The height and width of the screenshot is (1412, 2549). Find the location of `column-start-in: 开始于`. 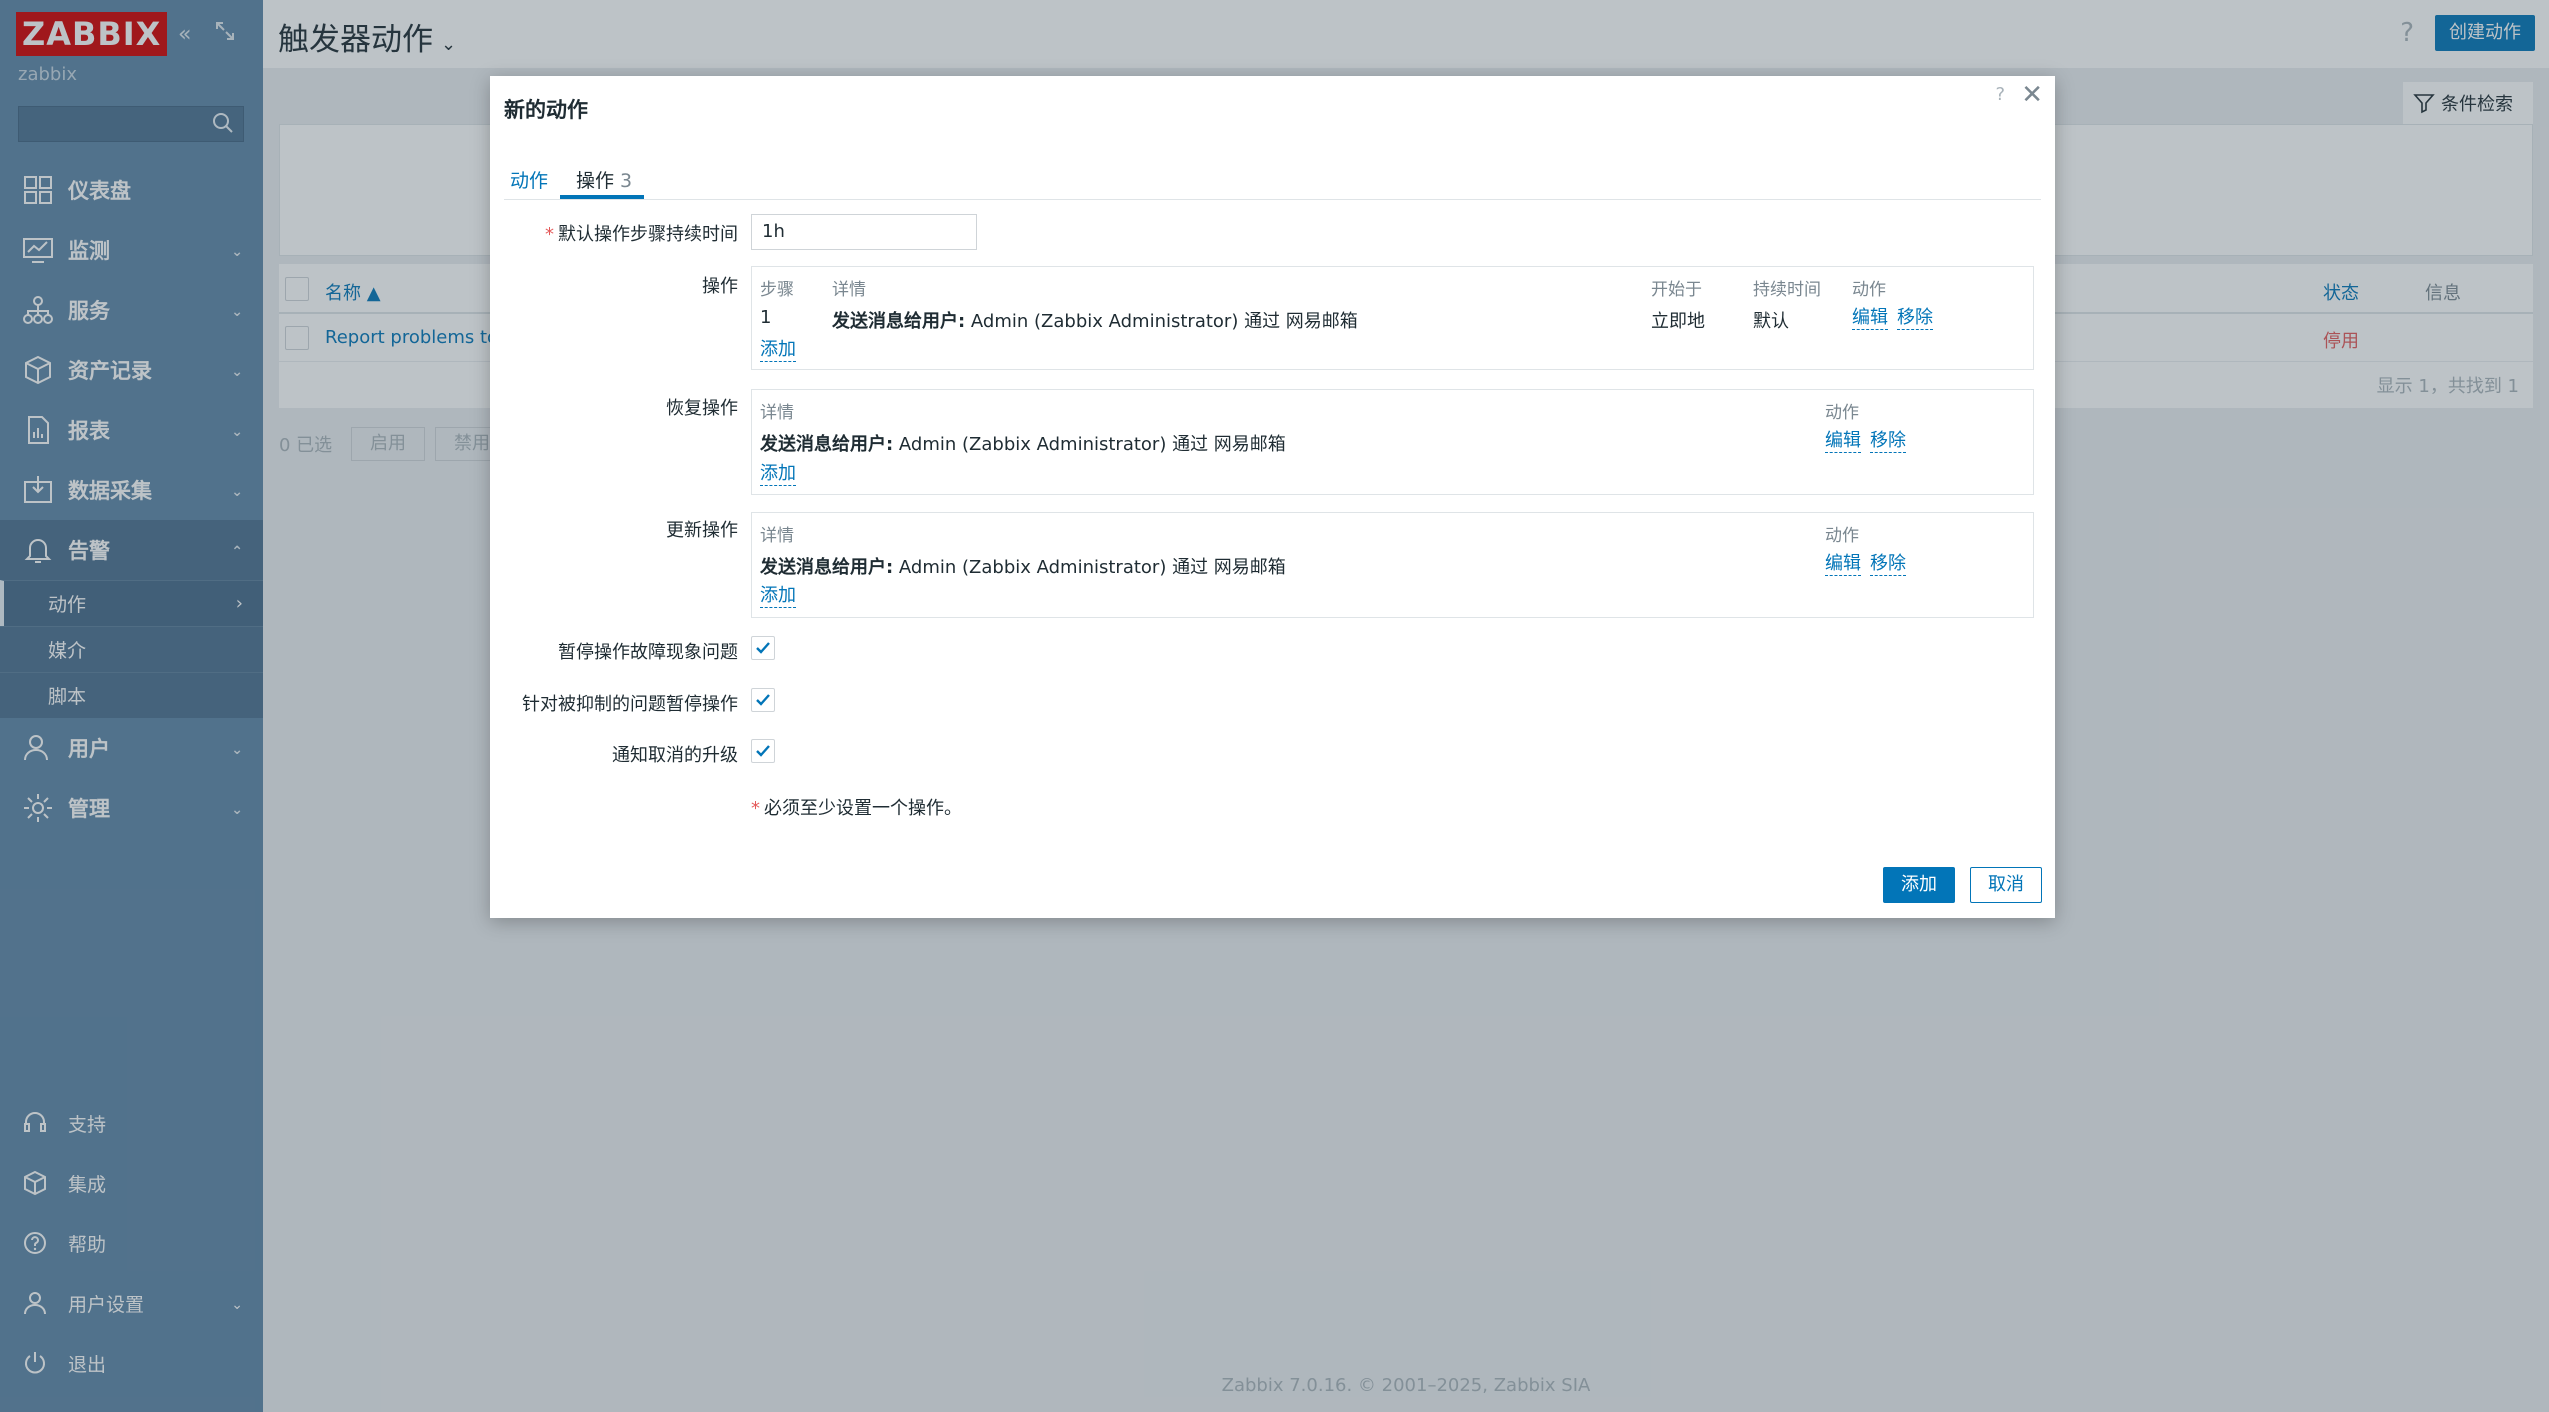

column-start-in: 开始于 is located at coordinates (1676, 290).